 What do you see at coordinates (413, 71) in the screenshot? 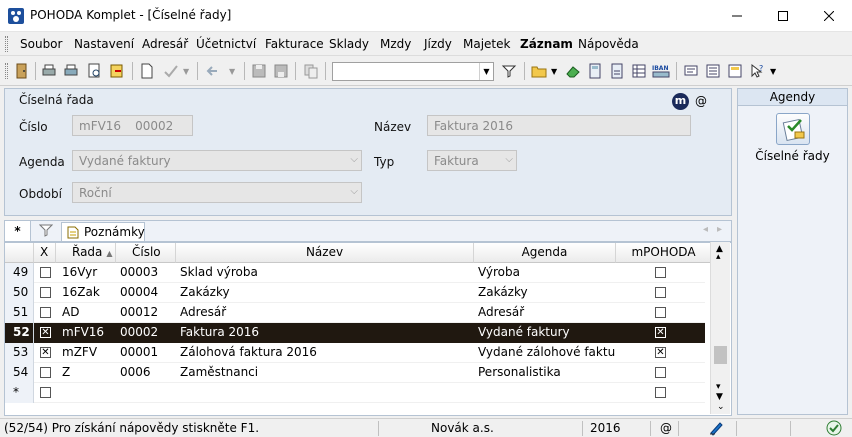
I see `toolbar-search-combo: ▼` at bounding box center [413, 71].